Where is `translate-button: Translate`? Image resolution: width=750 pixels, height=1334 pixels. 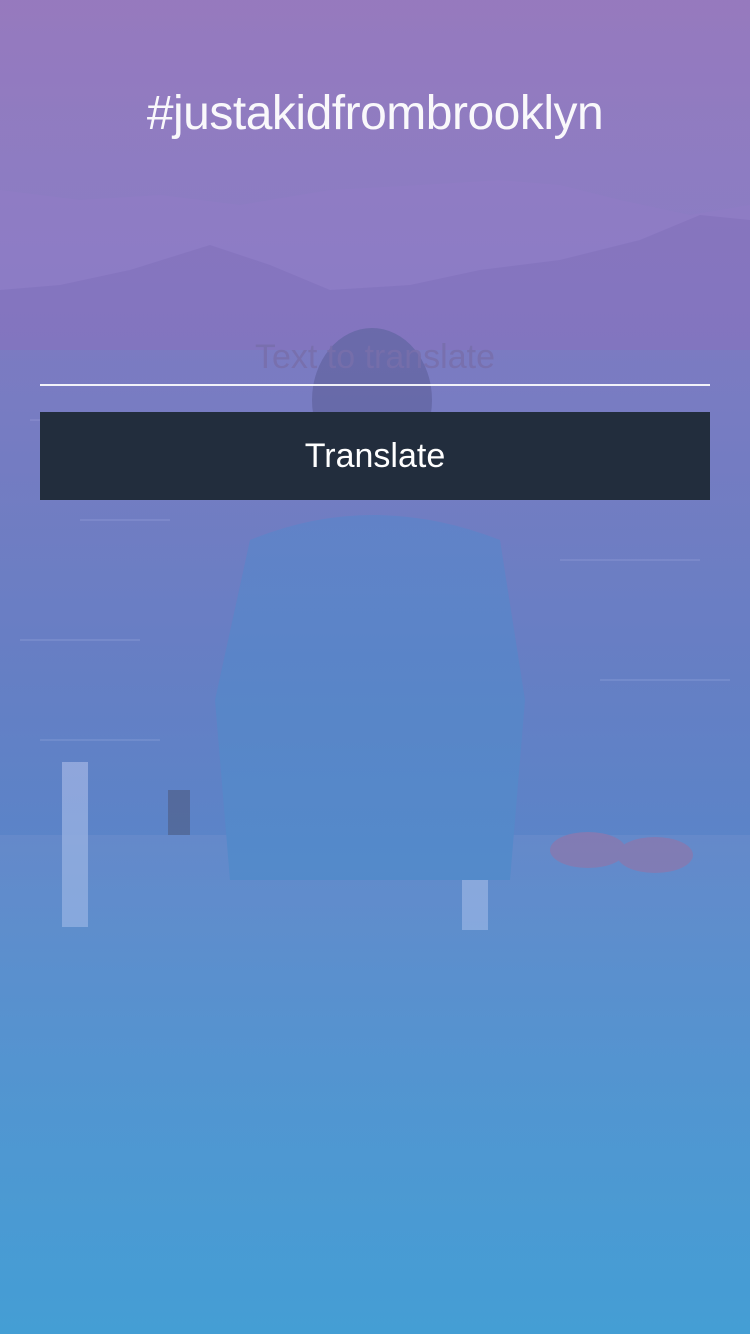 translate-button: Translate is located at coordinates (375, 456).